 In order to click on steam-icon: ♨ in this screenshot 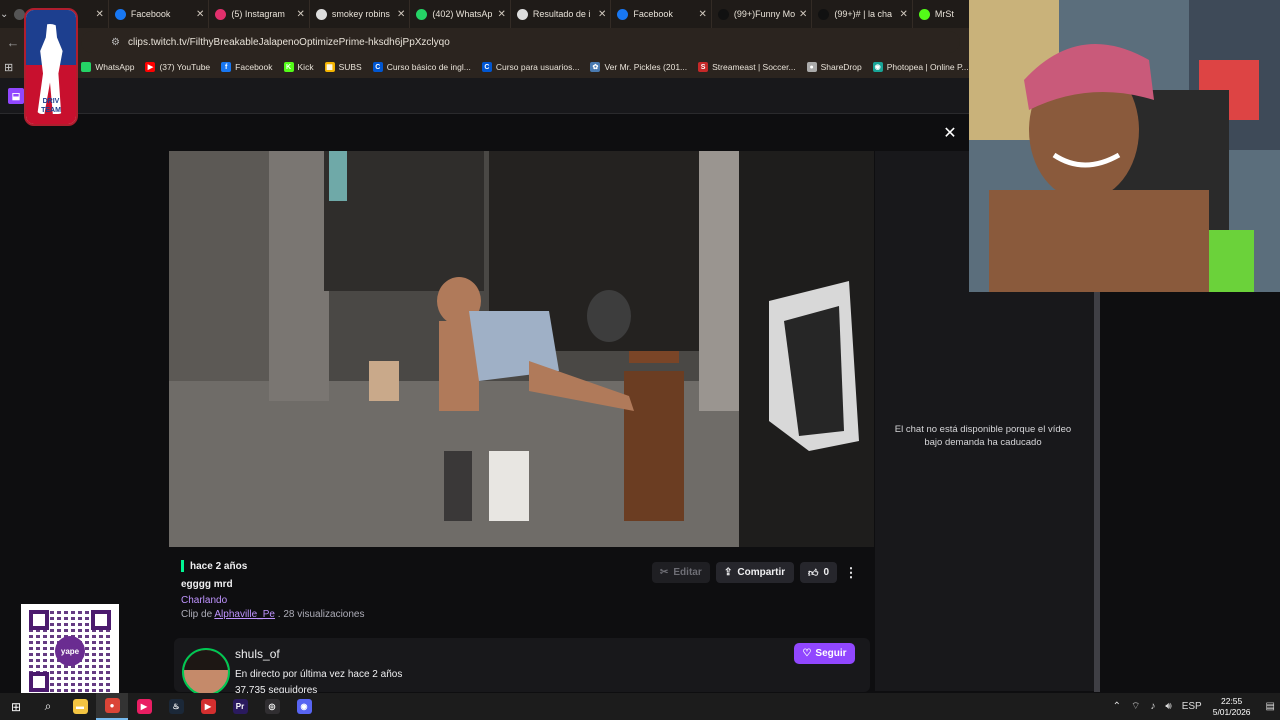, I will do `click(176, 706)`.